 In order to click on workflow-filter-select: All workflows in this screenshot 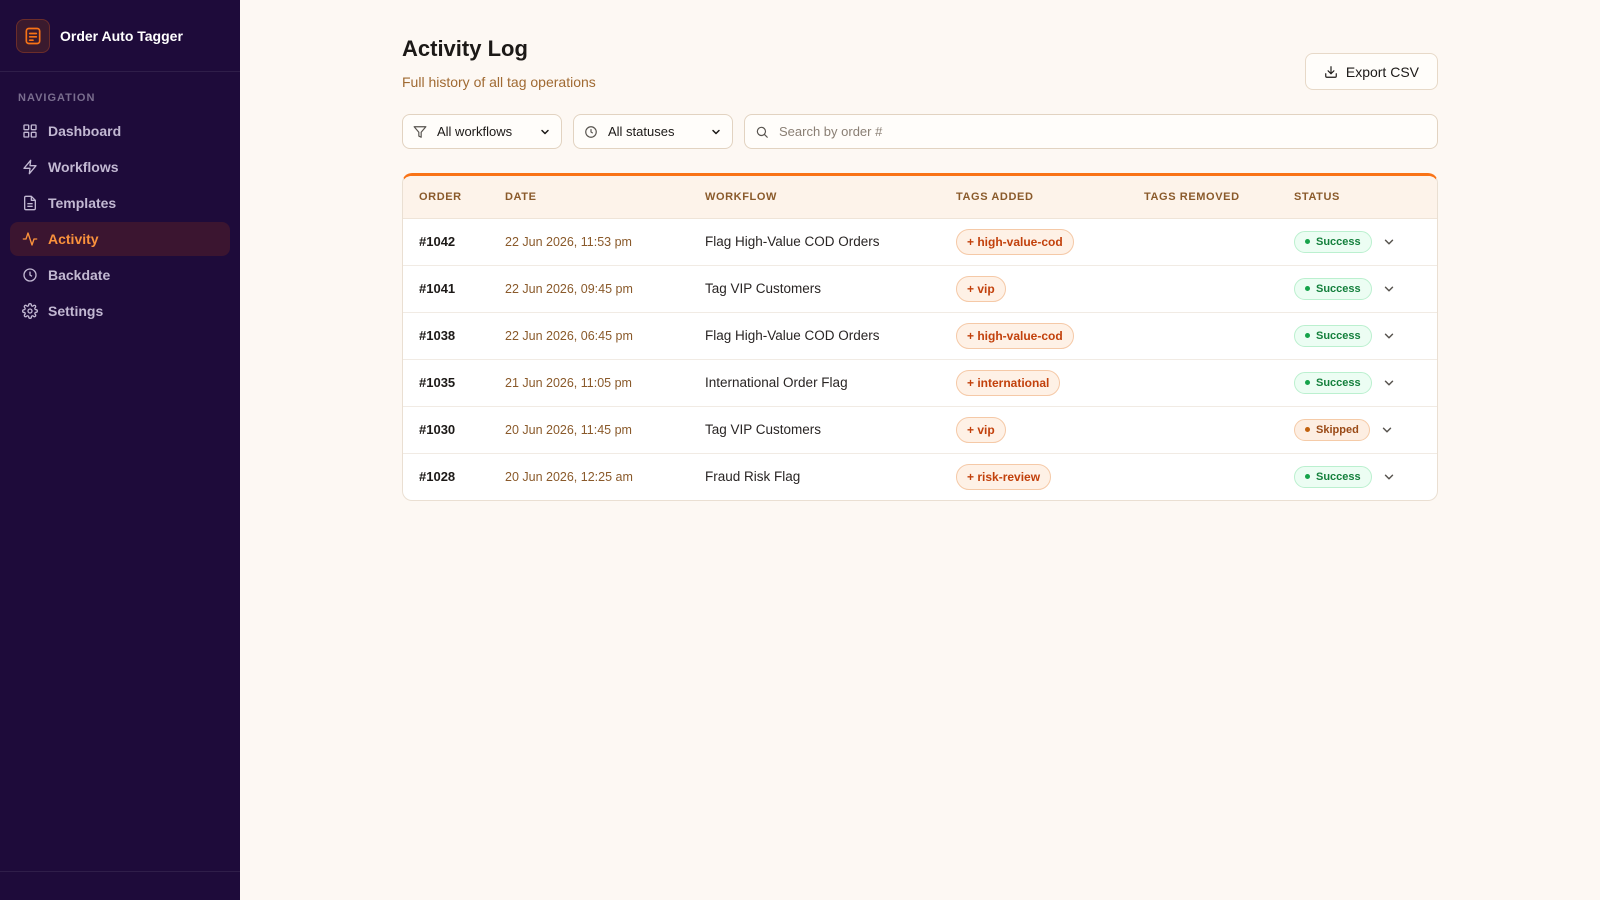, I will do `click(482, 131)`.